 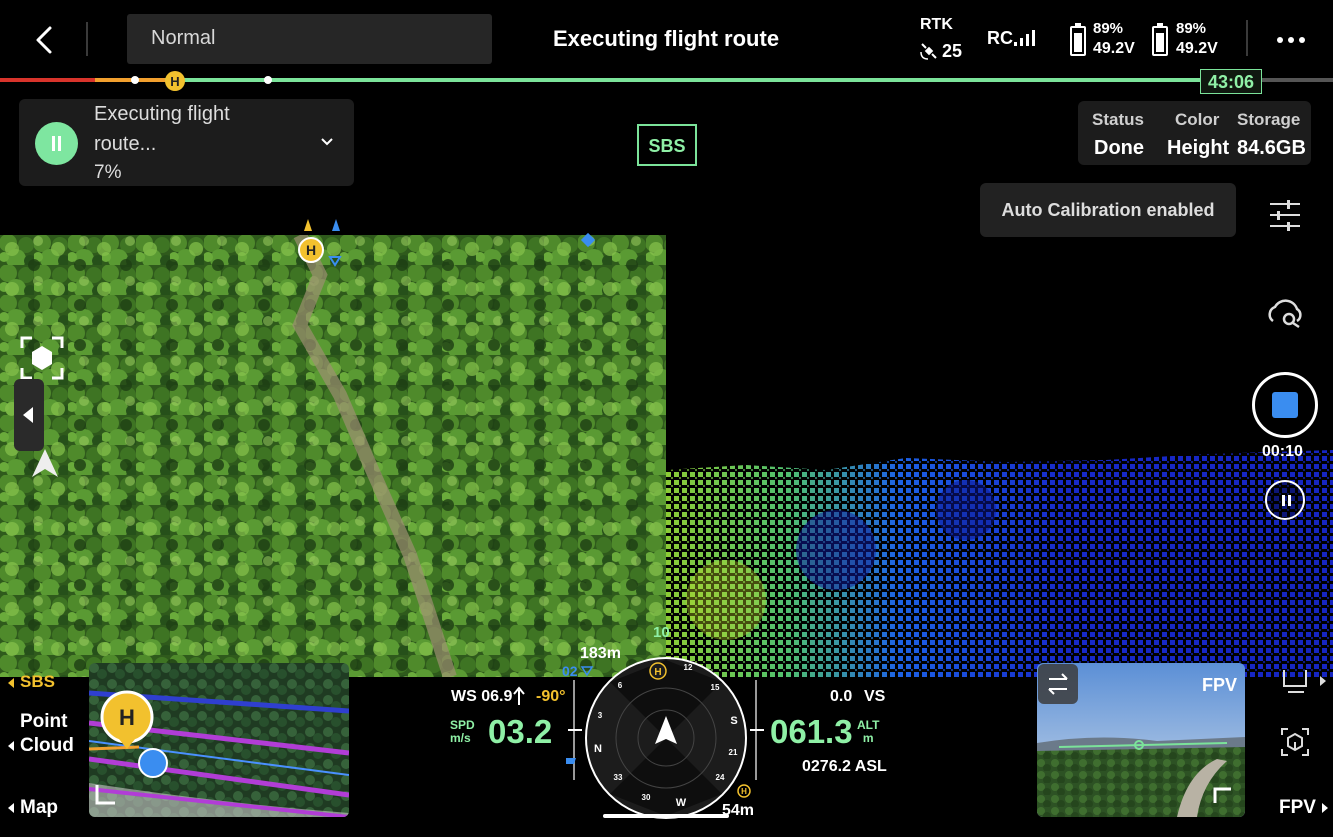 I want to click on home-marker-icon: H, so click(x=320, y=243).